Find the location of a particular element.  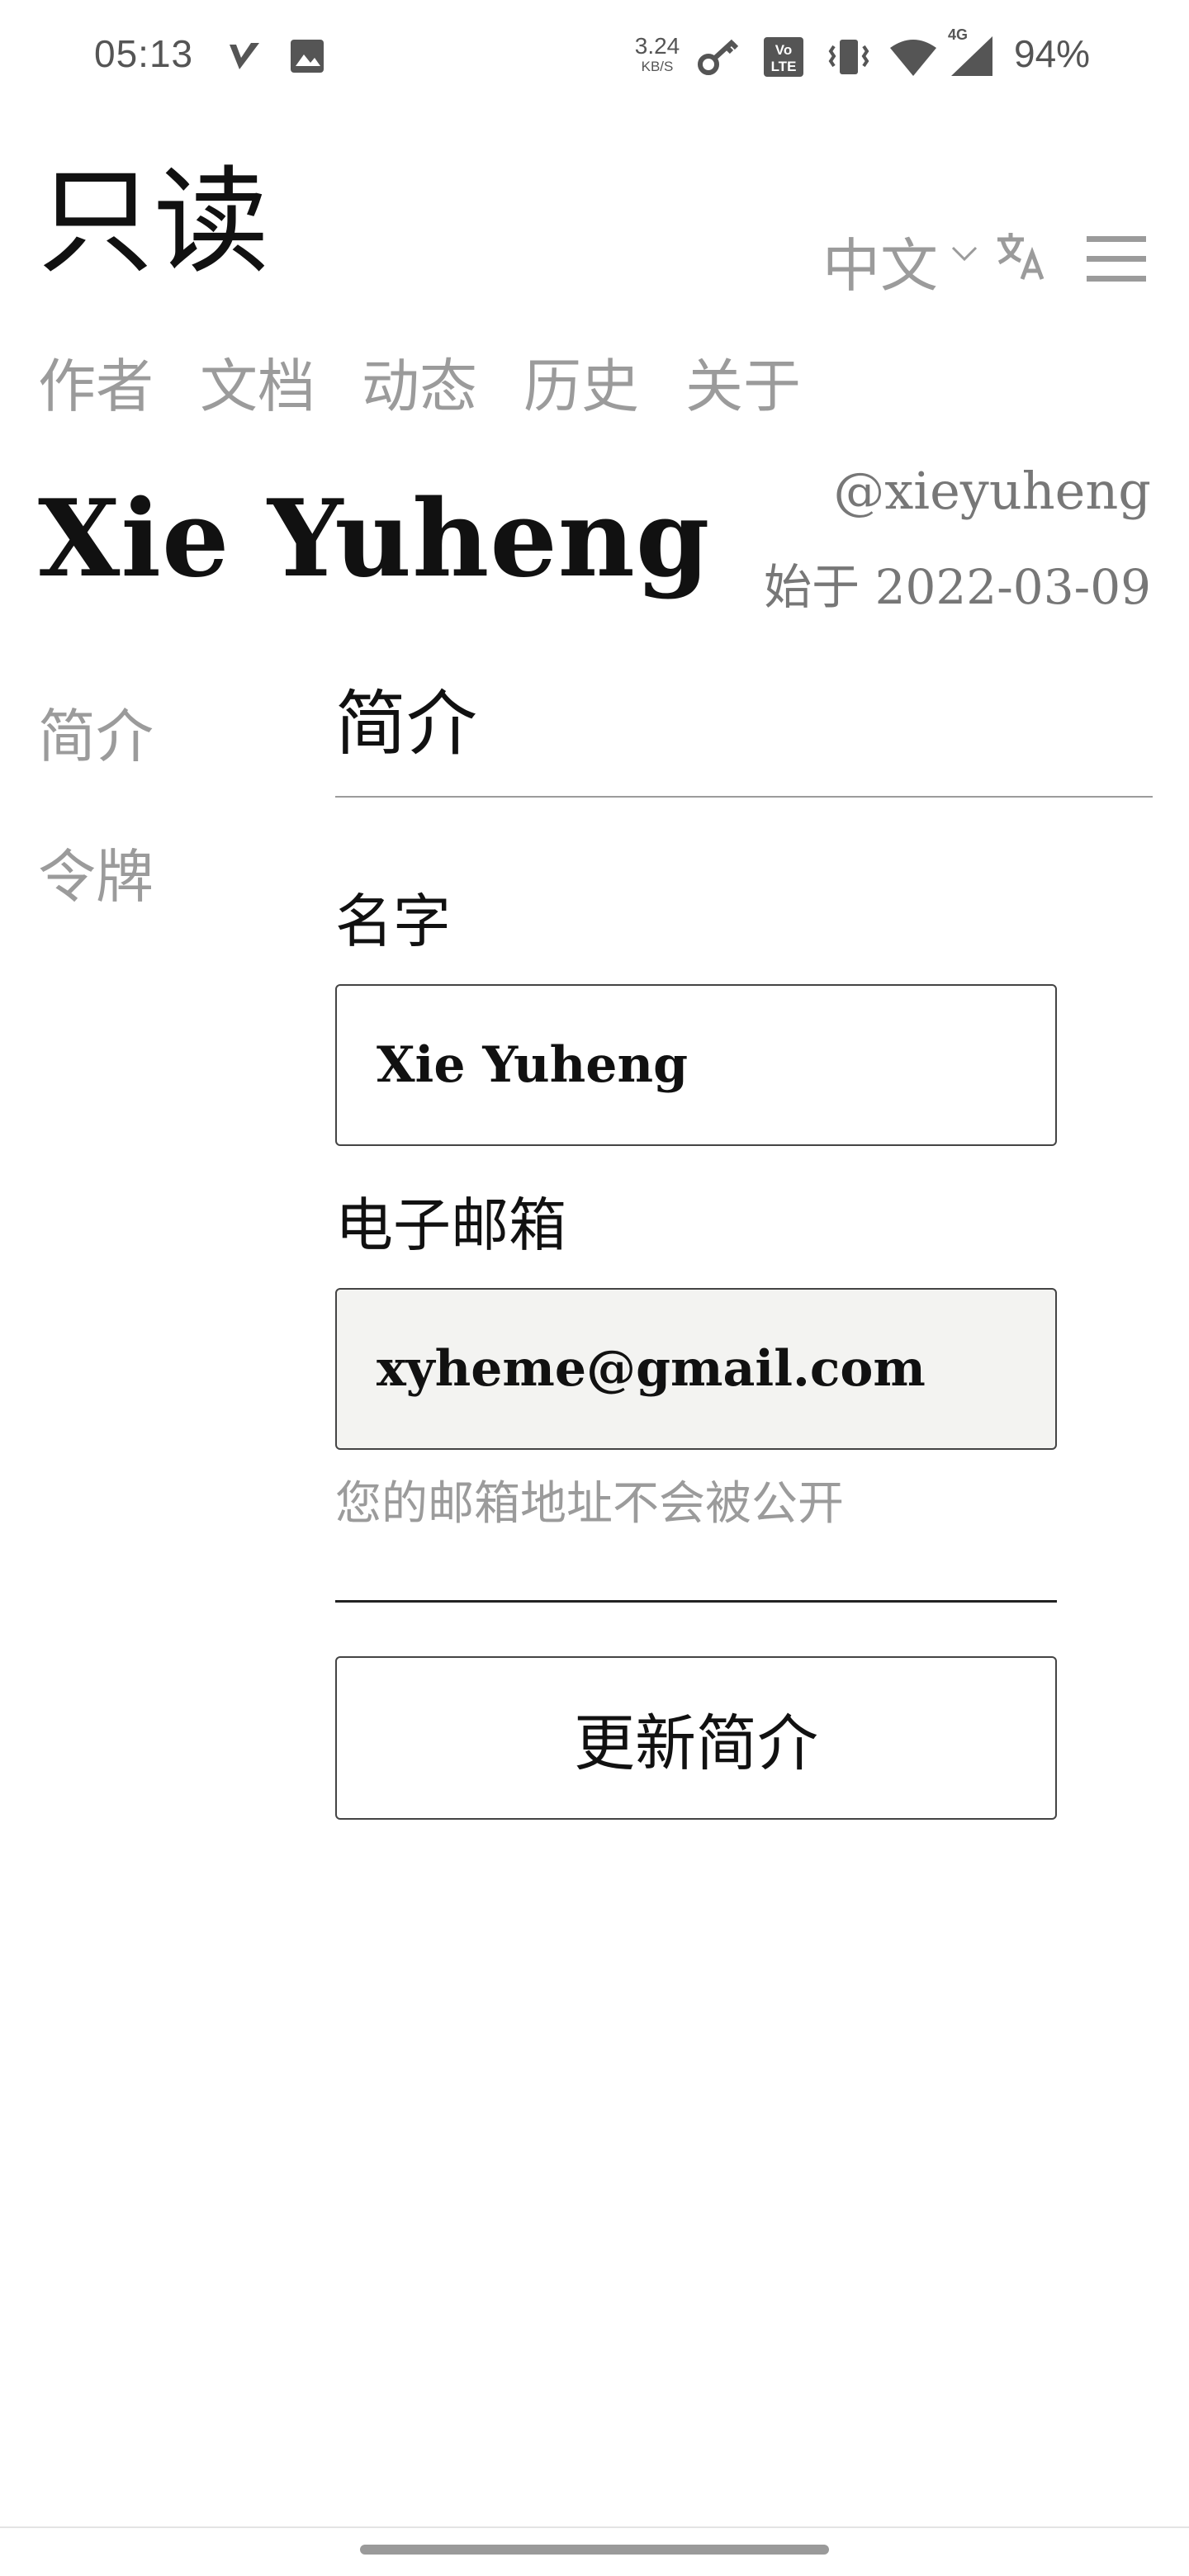

chevron-down-icon is located at coordinates (964, 253).